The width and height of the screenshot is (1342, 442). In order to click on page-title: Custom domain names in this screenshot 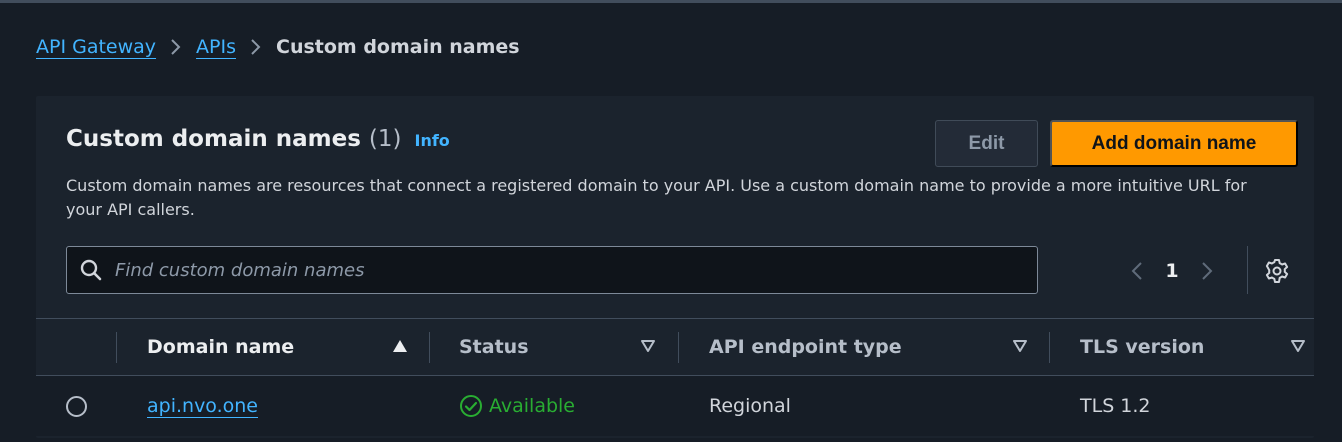, I will do `click(213, 139)`.